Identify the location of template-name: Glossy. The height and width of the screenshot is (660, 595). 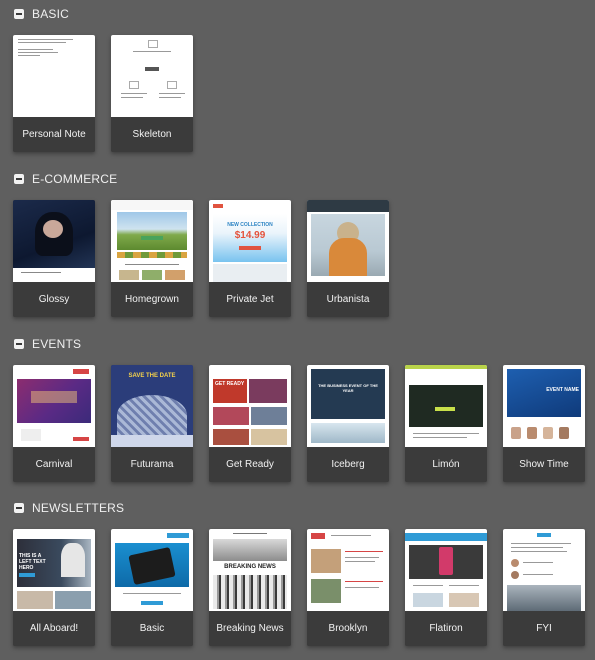
(54, 299).